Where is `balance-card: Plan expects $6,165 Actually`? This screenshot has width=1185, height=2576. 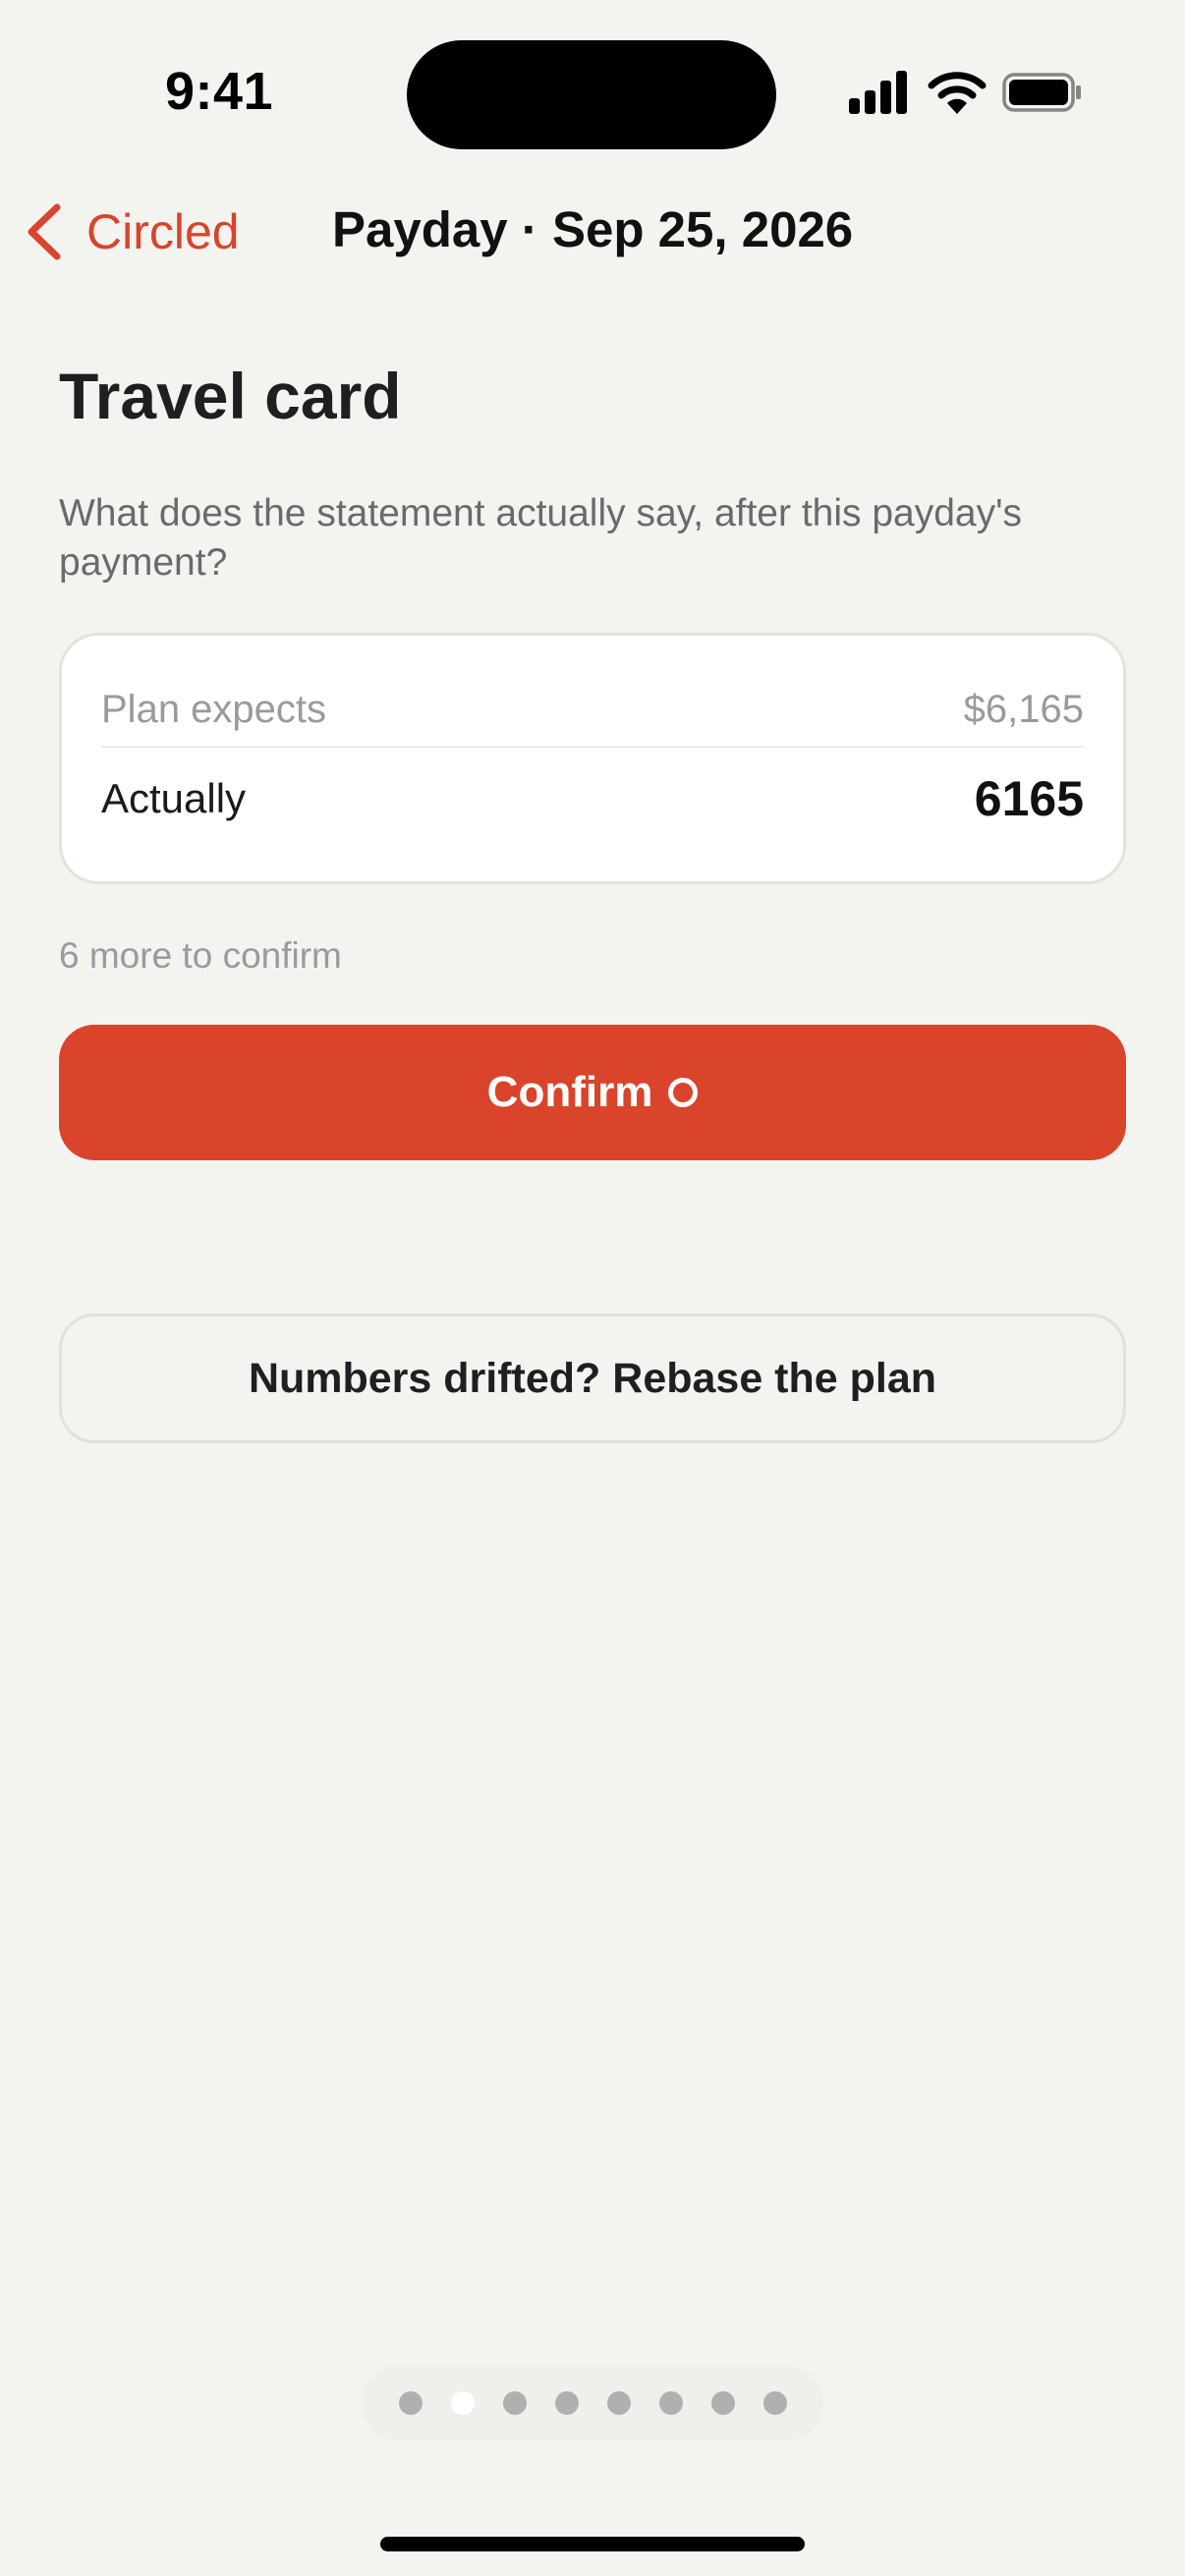 balance-card: Plan expects $6,165 Actually is located at coordinates (592, 758).